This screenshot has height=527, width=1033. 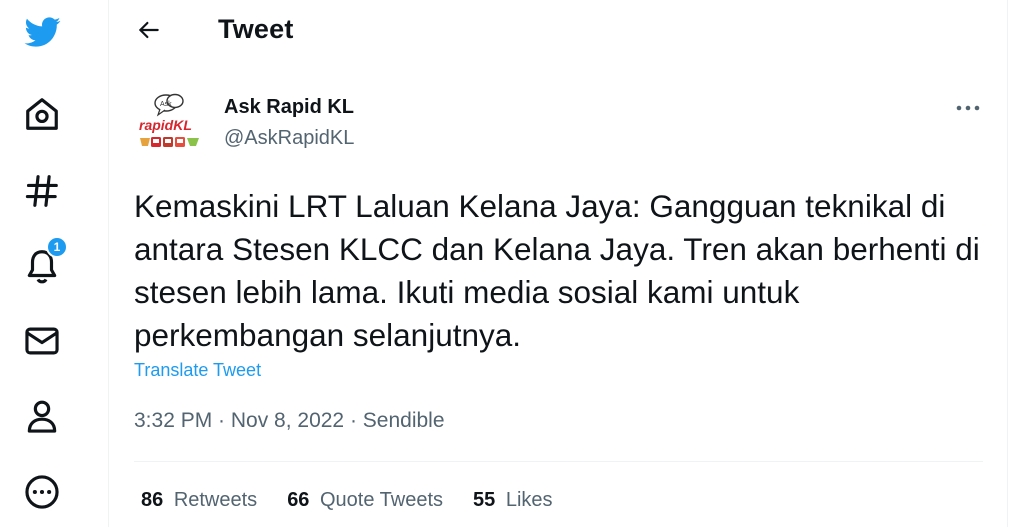 I want to click on arrow-left-icon, so click(x=149, y=30).